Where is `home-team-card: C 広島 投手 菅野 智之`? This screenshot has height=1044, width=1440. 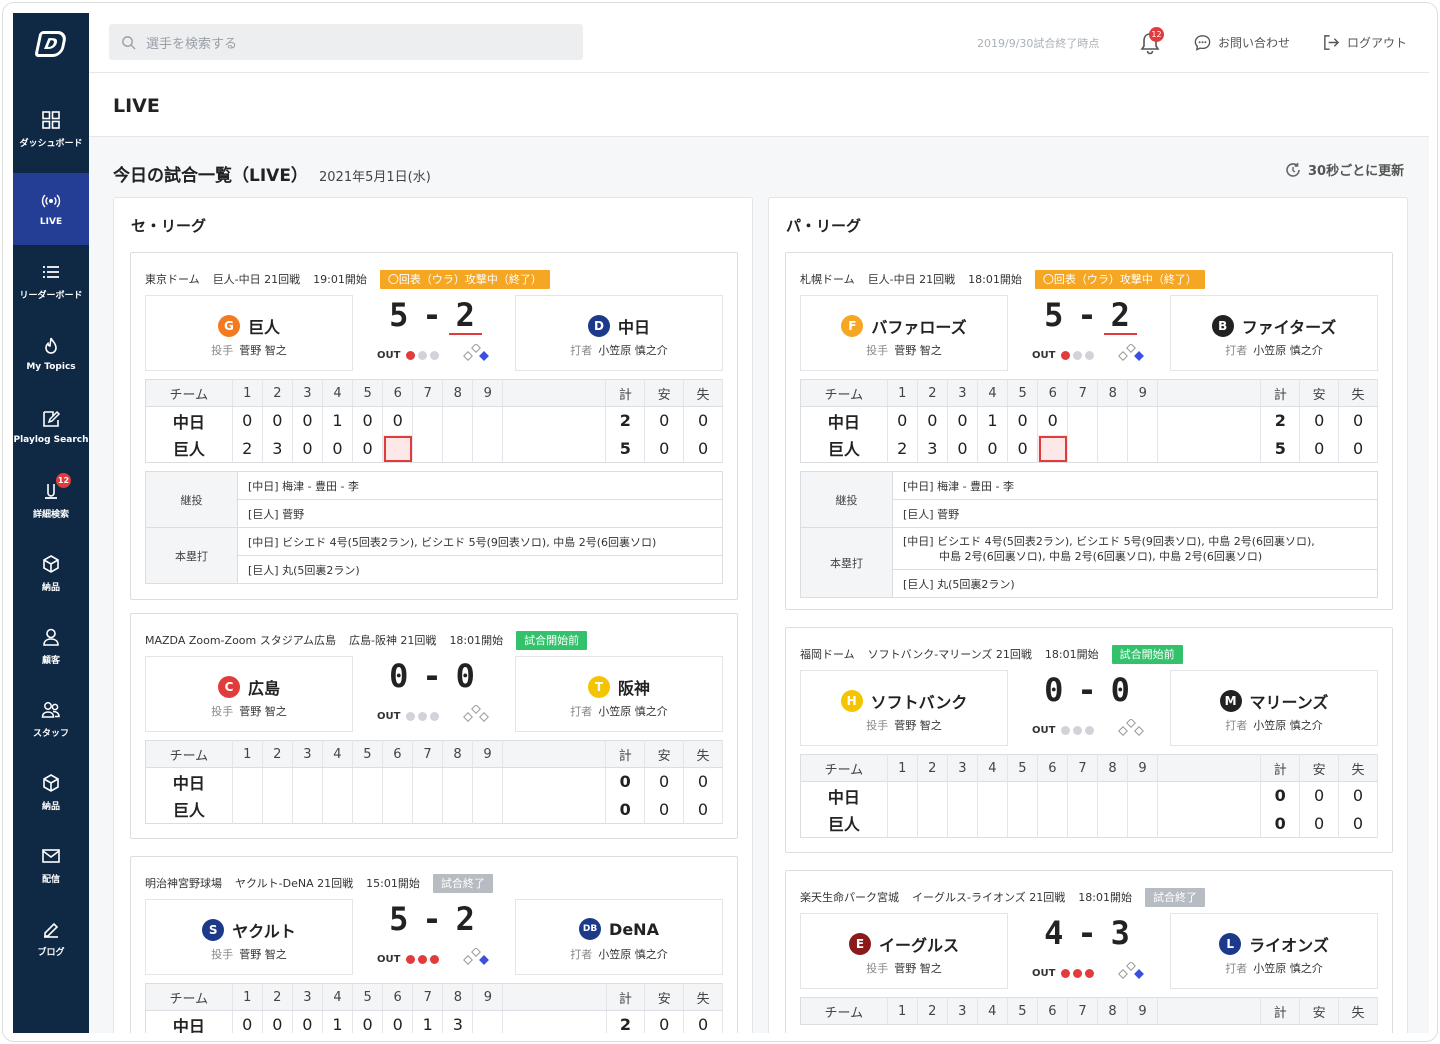 home-team-card: C 広島 投手 菅野 智之 is located at coordinates (249, 694).